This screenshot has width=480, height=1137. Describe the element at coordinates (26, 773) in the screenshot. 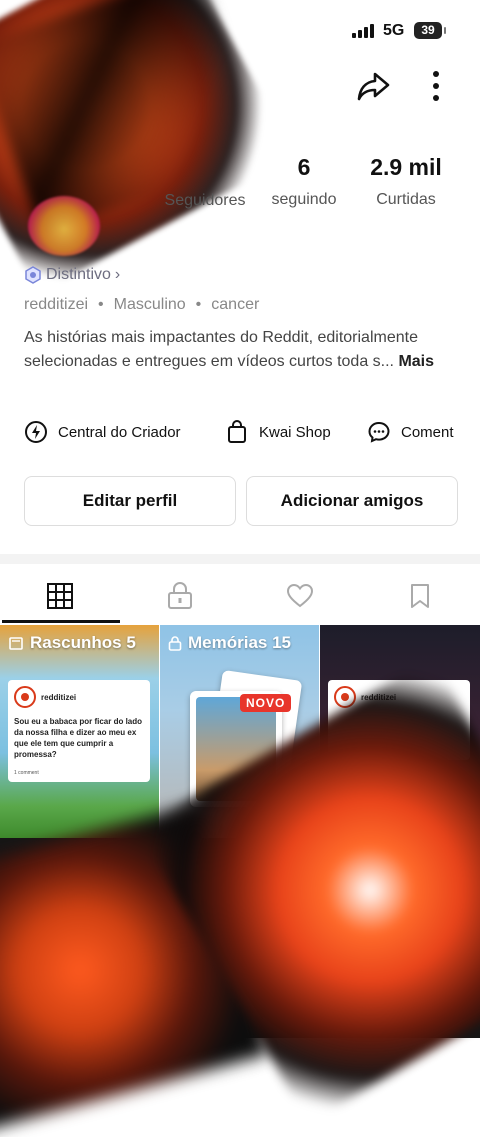

I see `post-footer: 1 comment` at that location.